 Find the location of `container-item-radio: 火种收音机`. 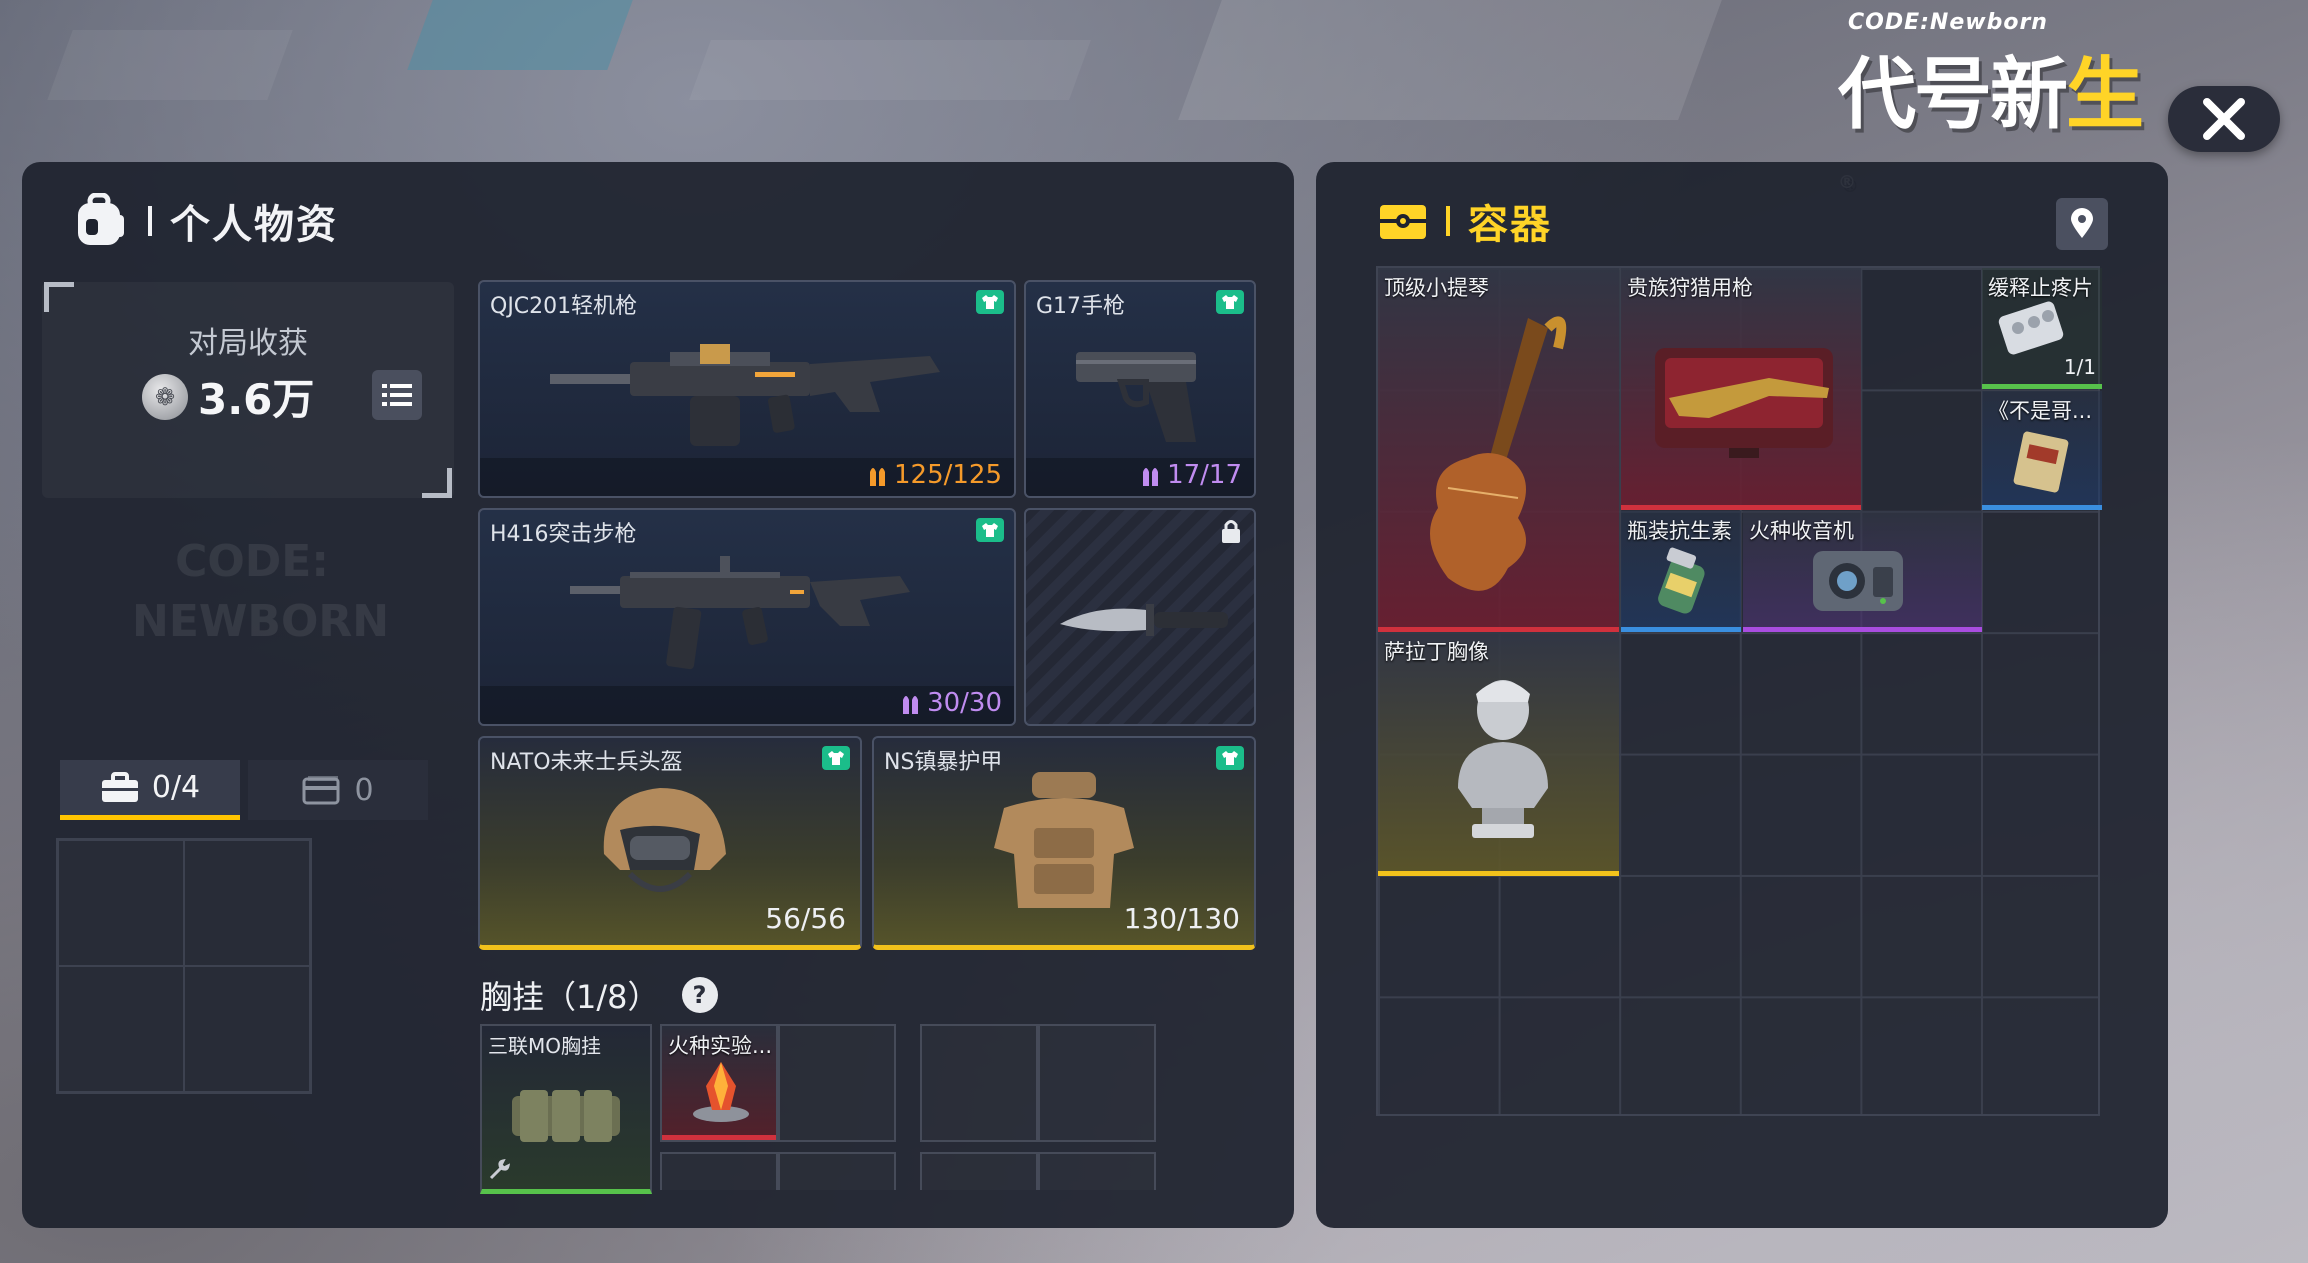

container-item-radio: 火种收音机 is located at coordinates (1862, 571).